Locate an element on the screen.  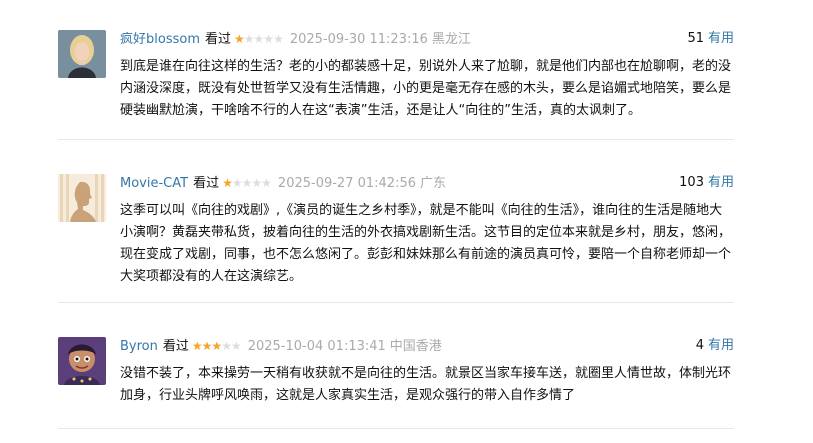
review-header: Byron 看过 ★★★★★ 2025-10-04 01:13:41 中国香港 4 有用 is located at coordinates (427, 346).